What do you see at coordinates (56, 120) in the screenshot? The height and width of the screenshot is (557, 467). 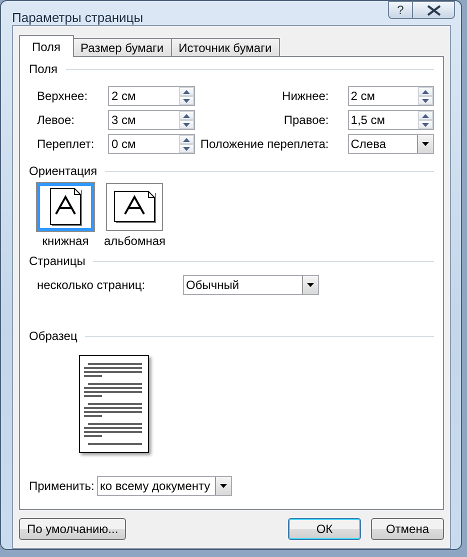 I see `field-label: Левое:` at bounding box center [56, 120].